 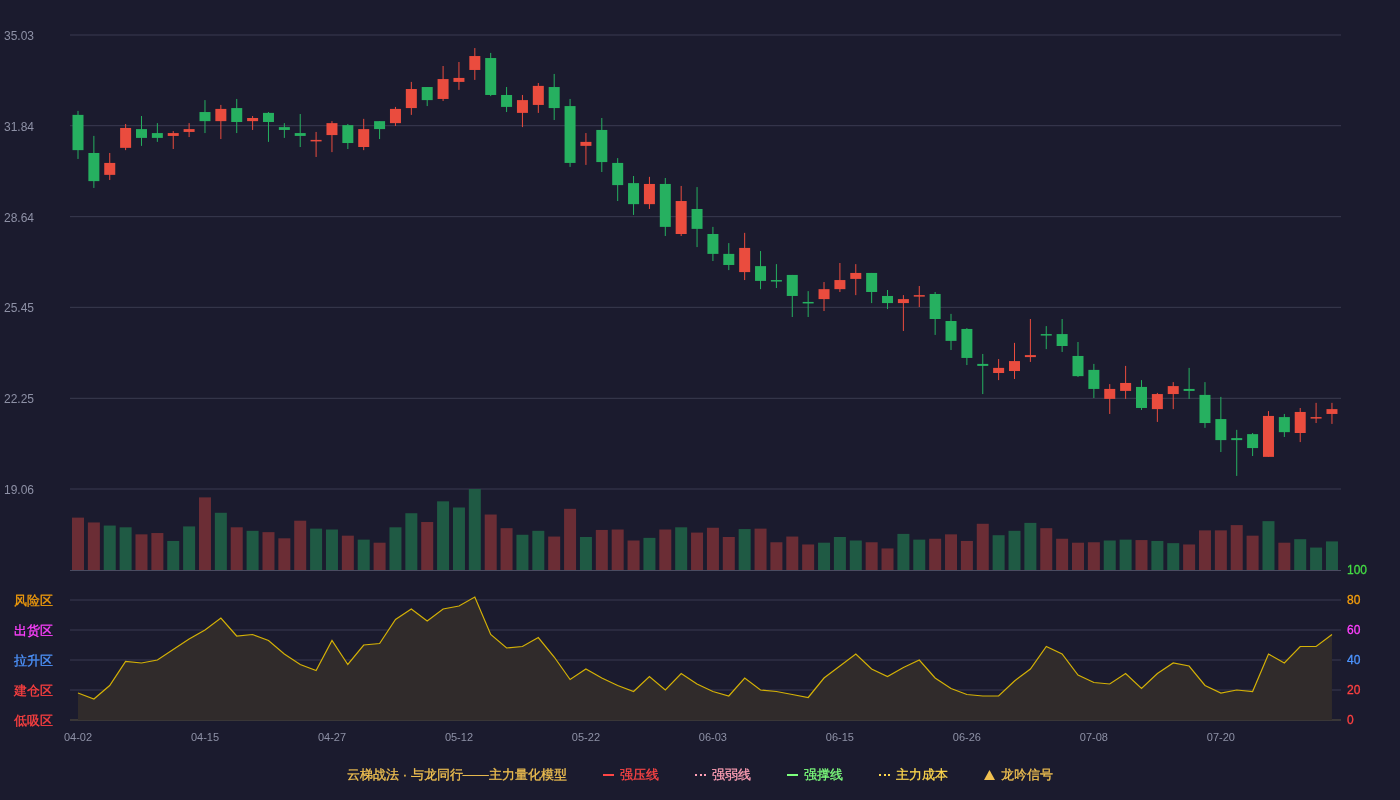 I want to click on legend-title: 云梯战法 · 与龙同行——主力量化模型, so click(x=457, y=775).